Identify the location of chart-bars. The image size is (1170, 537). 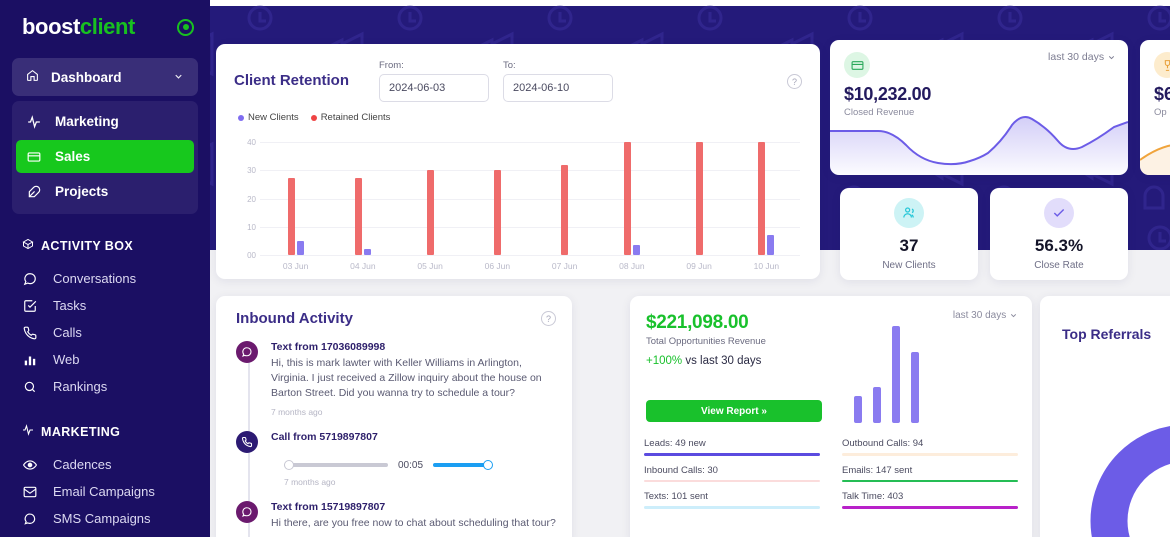
(531, 193).